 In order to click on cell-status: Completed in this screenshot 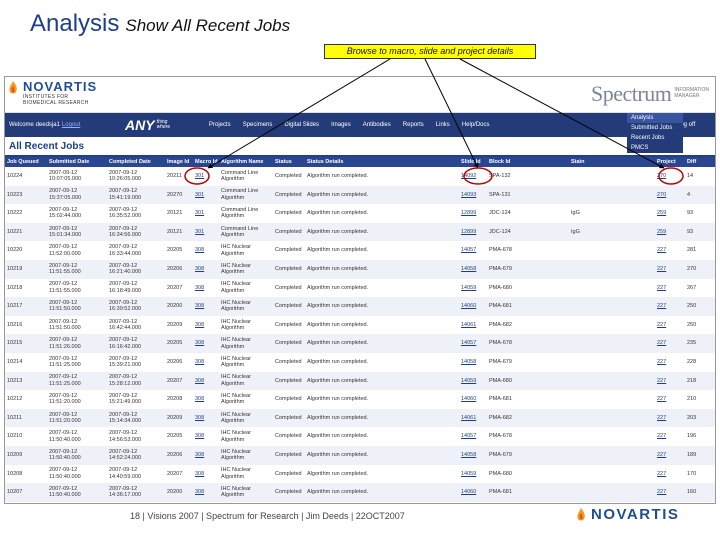, I will do `click(289, 306)`.